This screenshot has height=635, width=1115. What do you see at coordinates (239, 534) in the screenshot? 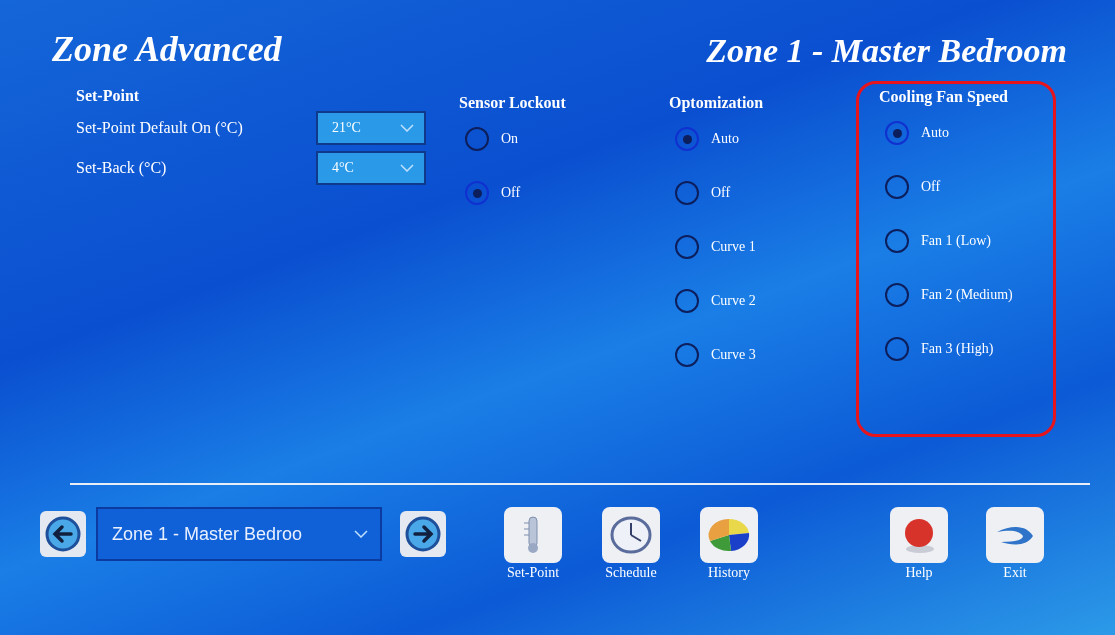
I see `zone-dropdown: Zone 1 - Master Bedroo` at bounding box center [239, 534].